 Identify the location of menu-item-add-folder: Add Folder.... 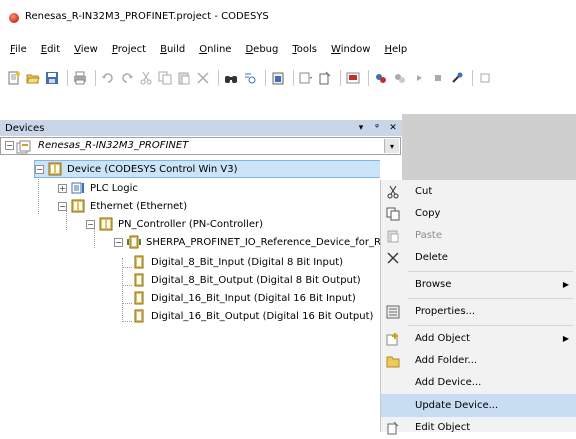
(478, 360).